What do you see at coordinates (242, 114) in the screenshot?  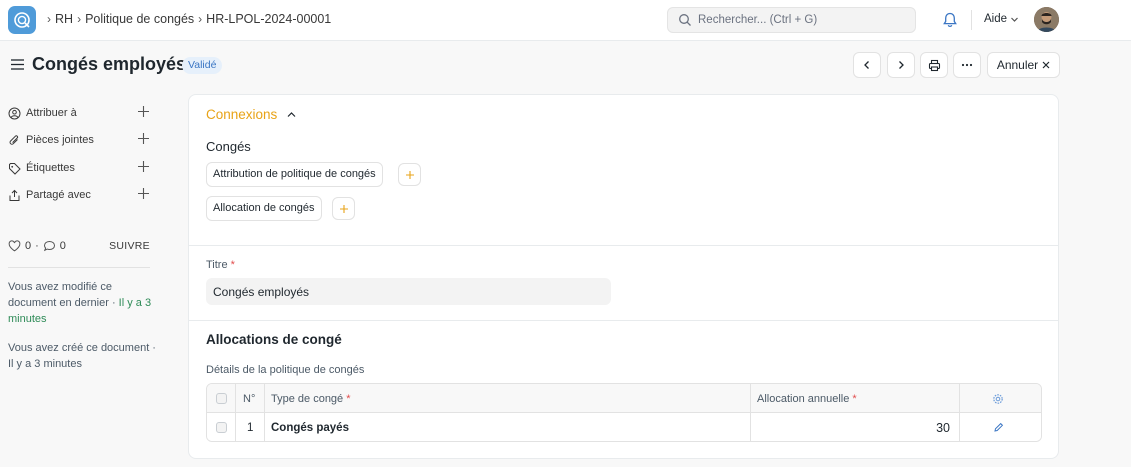 I see `connections-title: Connexions` at bounding box center [242, 114].